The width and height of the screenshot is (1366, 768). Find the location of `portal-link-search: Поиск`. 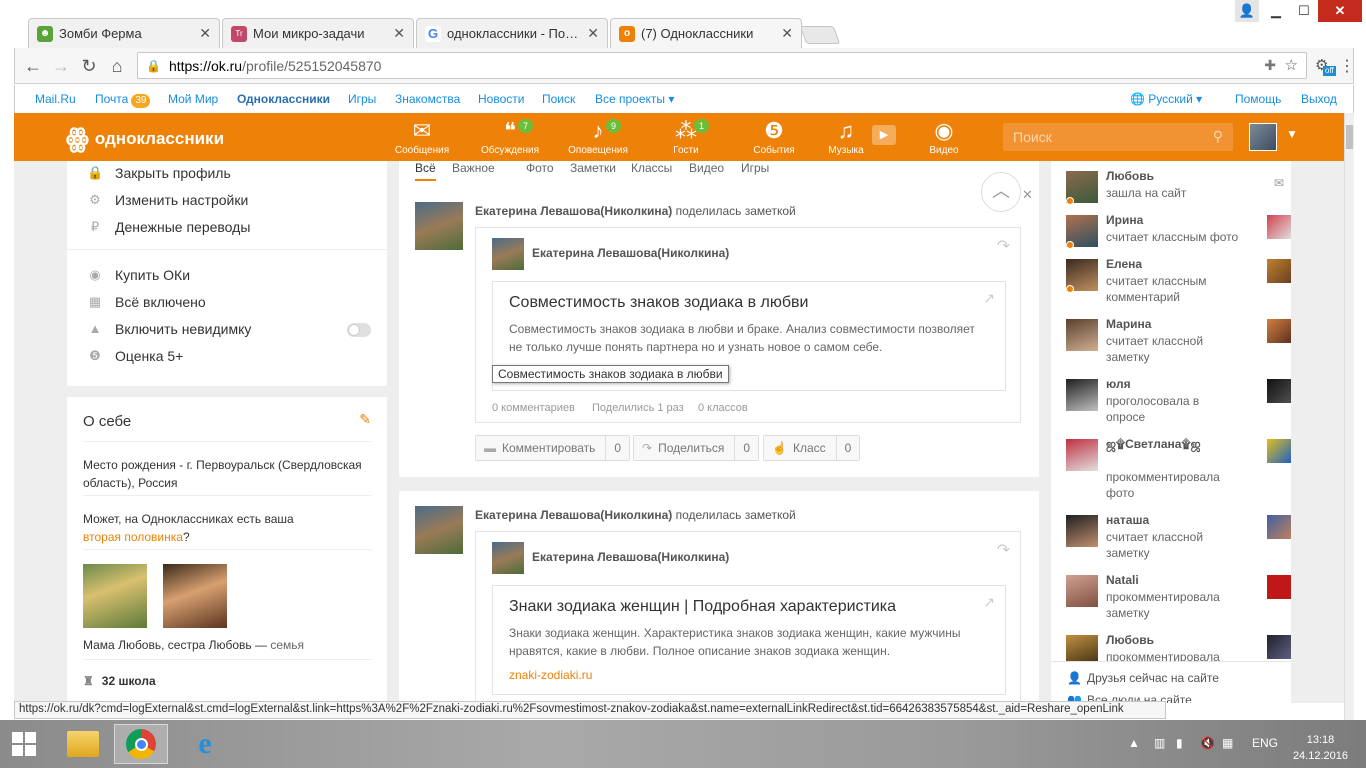

portal-link-search: Поиск is located at coordinates (558, 99).